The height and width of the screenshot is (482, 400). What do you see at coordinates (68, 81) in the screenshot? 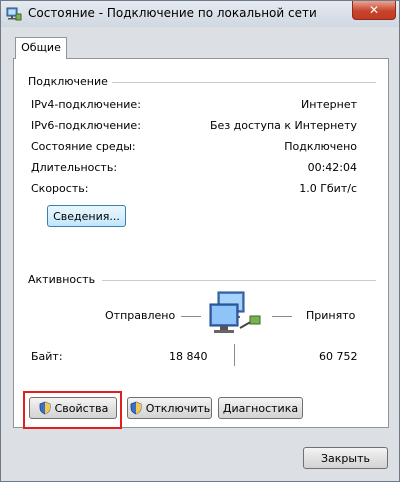
I see `connection-group-title: Подключение` at bounding box center [68, 81].